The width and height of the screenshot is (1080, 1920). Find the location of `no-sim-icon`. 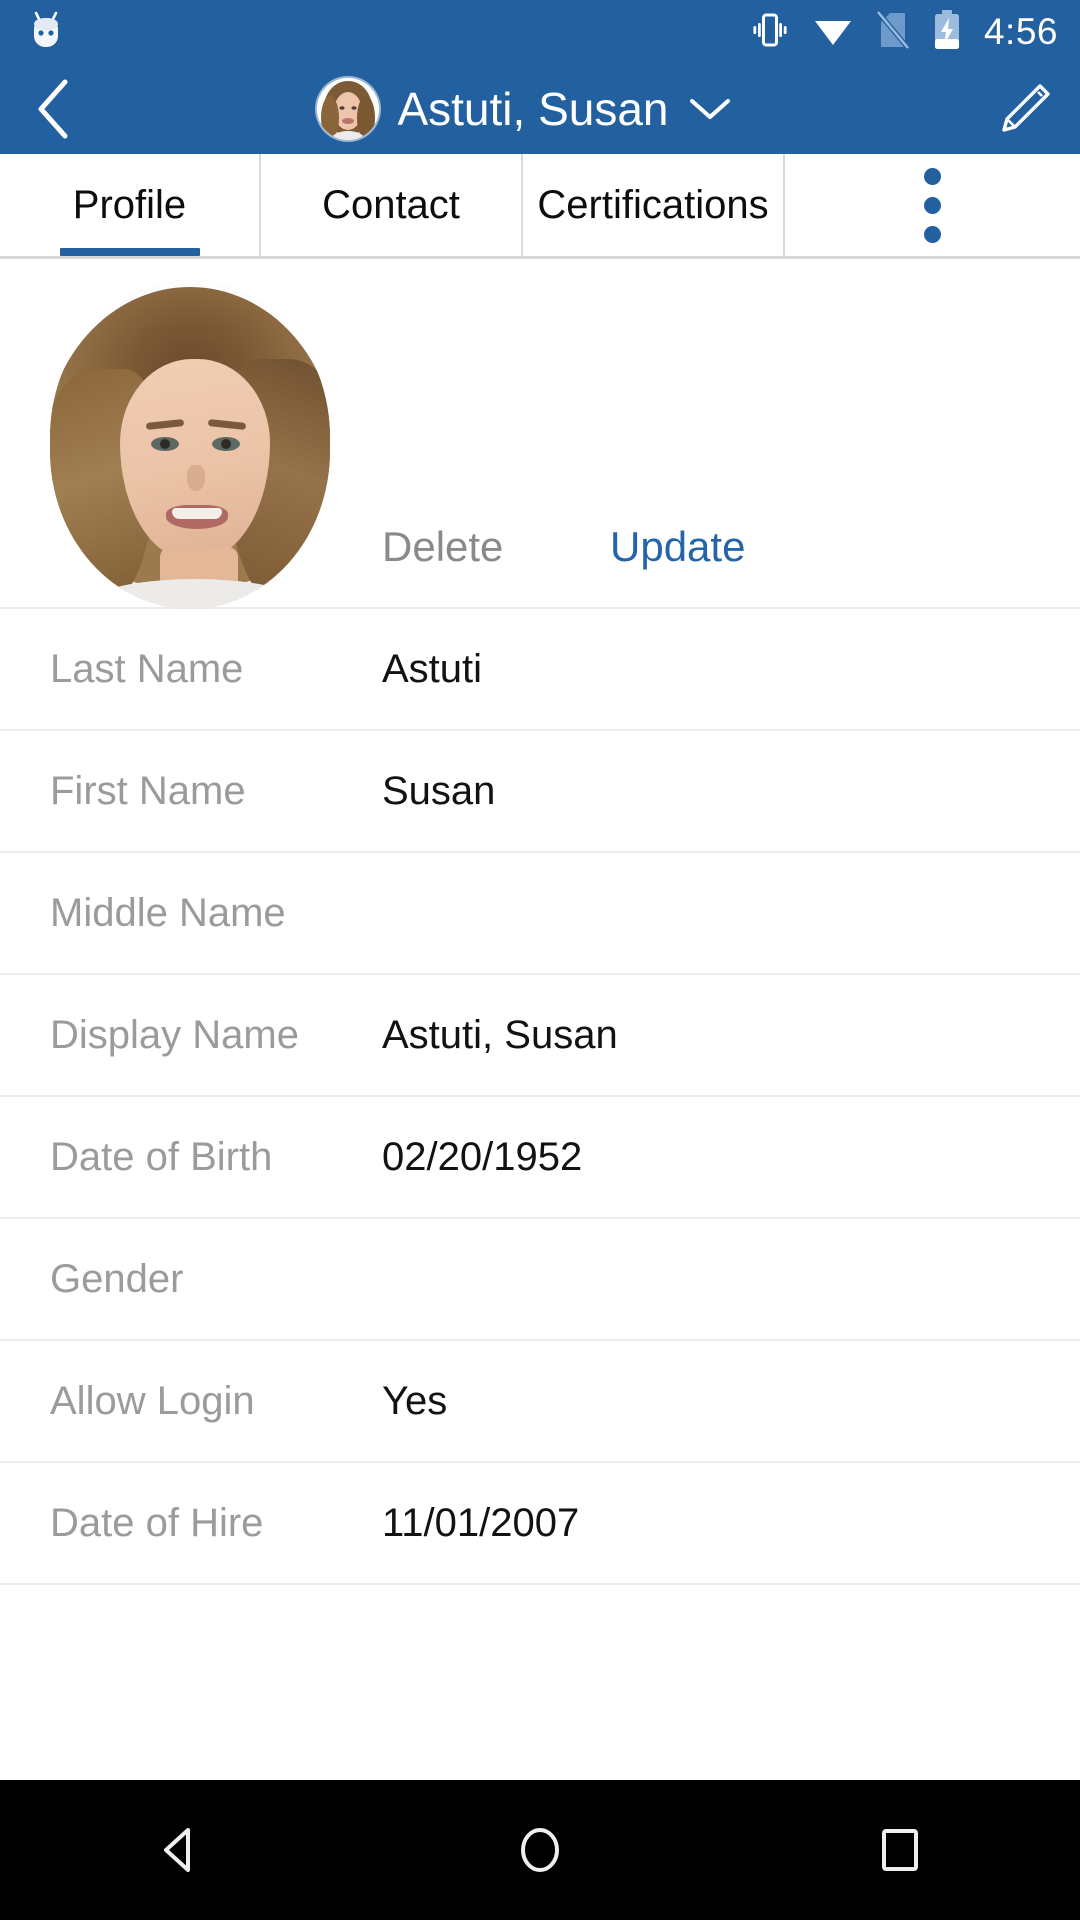

no-sim-icon is located at coordinates (893, 32).